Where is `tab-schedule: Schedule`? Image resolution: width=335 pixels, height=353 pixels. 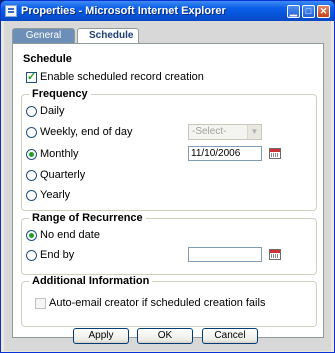
tab-schedule: Schedule is located at coordinates (108, 36).